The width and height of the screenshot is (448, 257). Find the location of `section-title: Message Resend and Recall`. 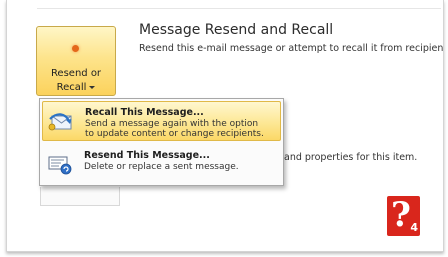

section-title: Message Resend and Recall is located at coordinates (236, 30).